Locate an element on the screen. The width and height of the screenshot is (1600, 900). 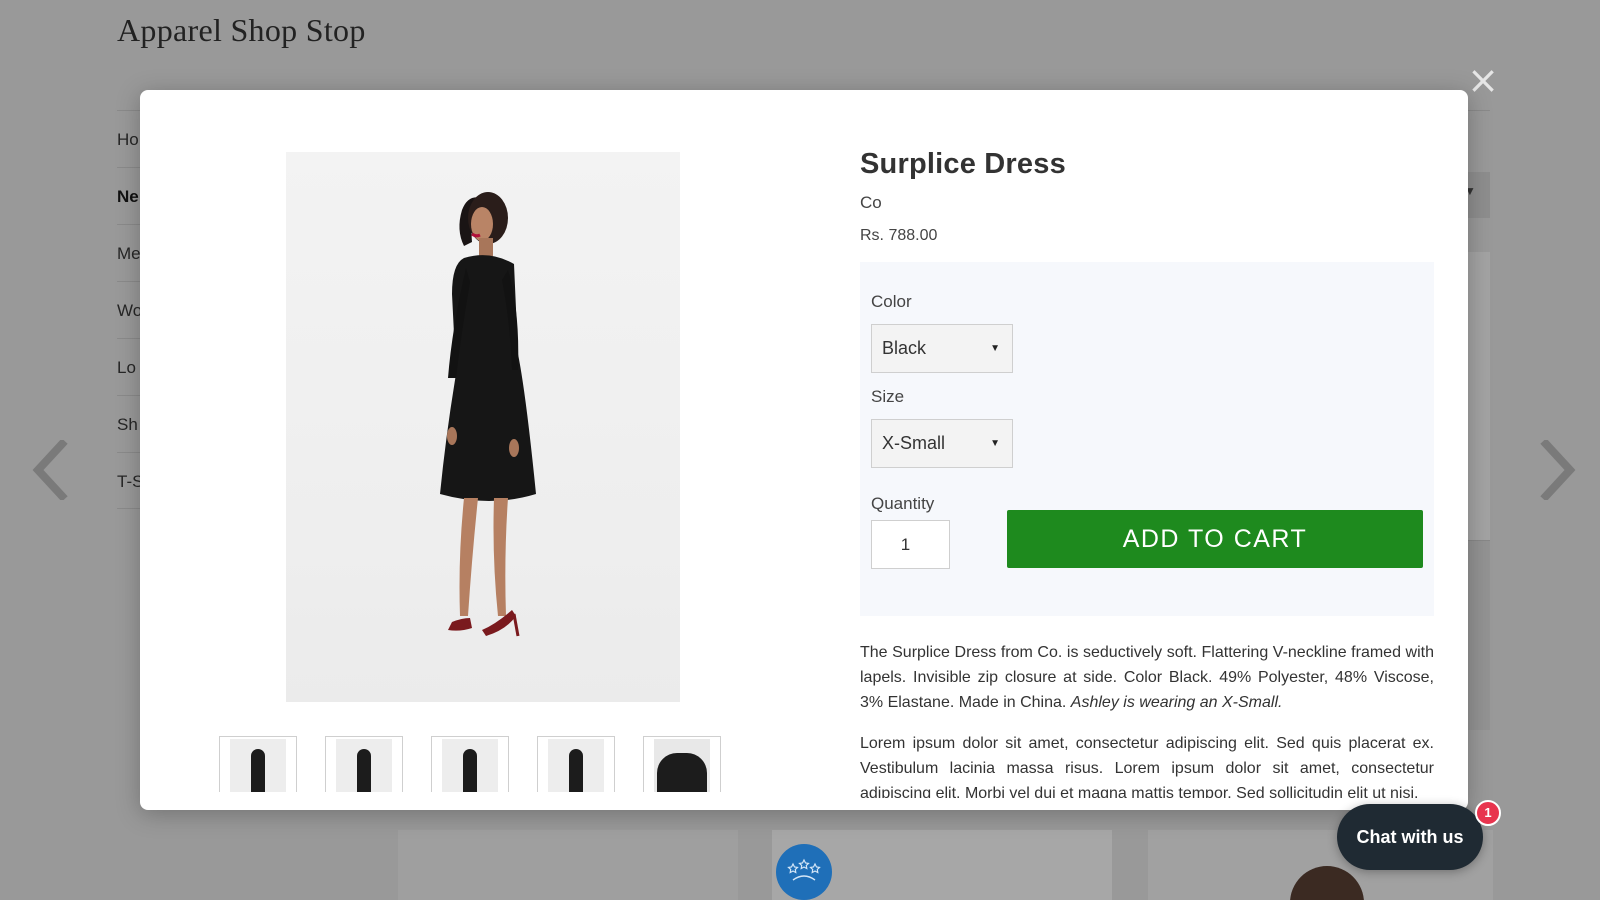
model-figure is located at coordinates (488, 414).